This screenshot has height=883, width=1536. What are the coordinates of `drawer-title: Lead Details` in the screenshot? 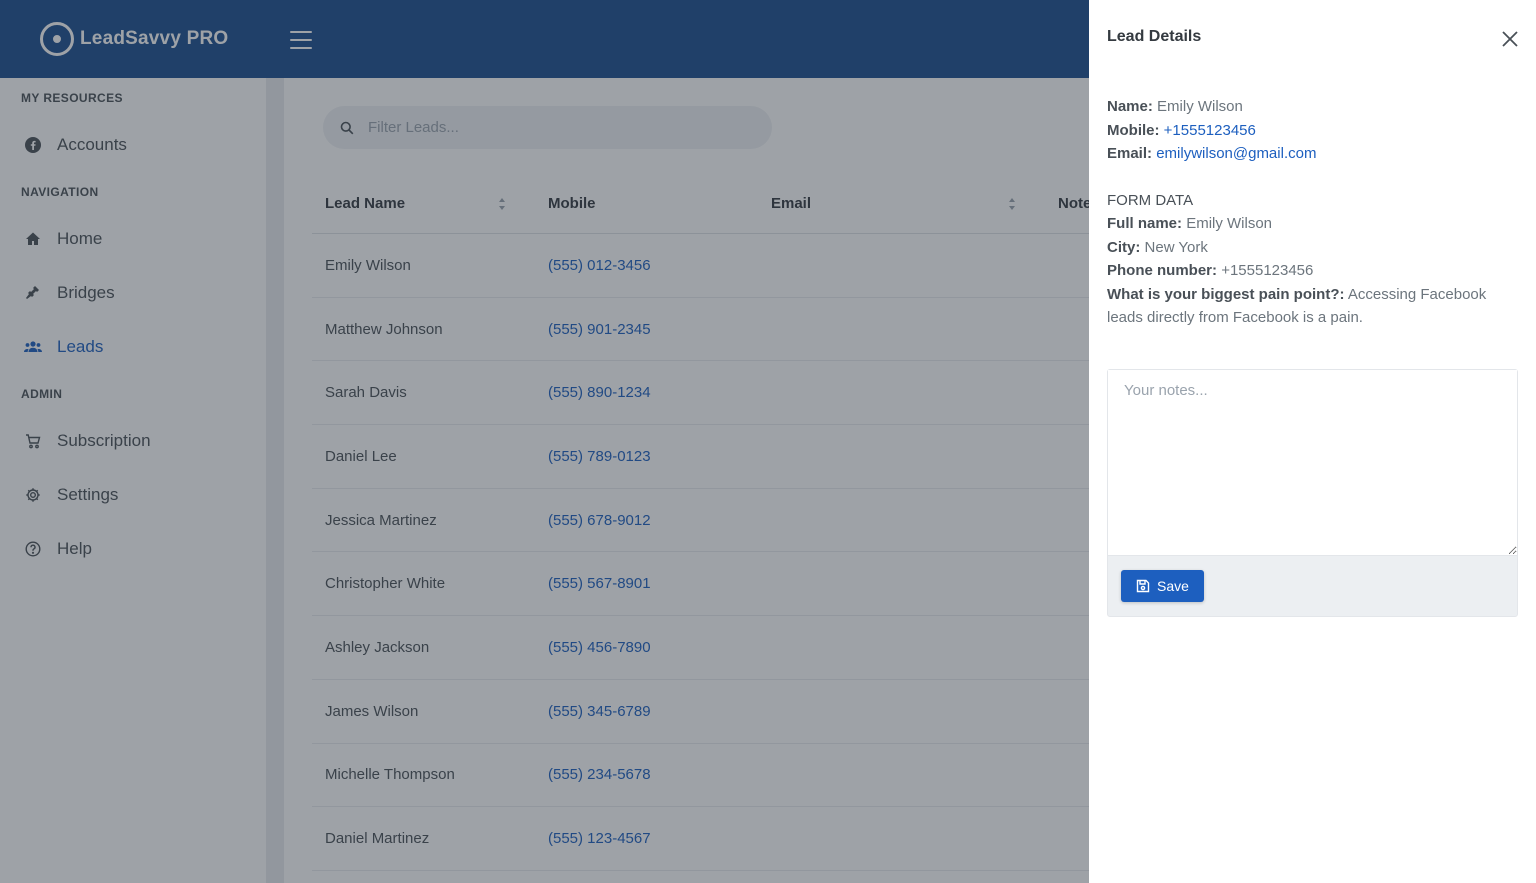 It's located at (1154, 36).